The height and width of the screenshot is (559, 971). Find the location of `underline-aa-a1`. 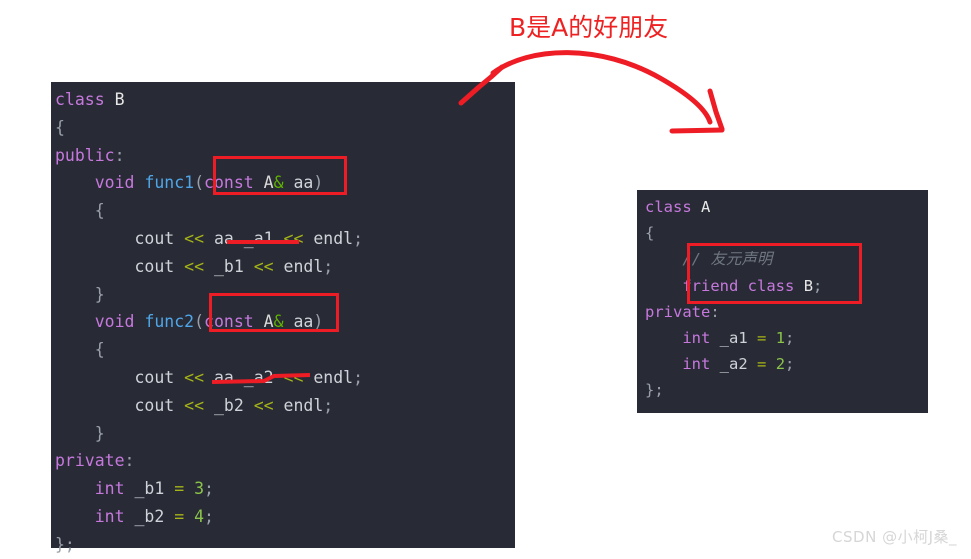

underline-aa-a1 is located at coordinates (263, 242).